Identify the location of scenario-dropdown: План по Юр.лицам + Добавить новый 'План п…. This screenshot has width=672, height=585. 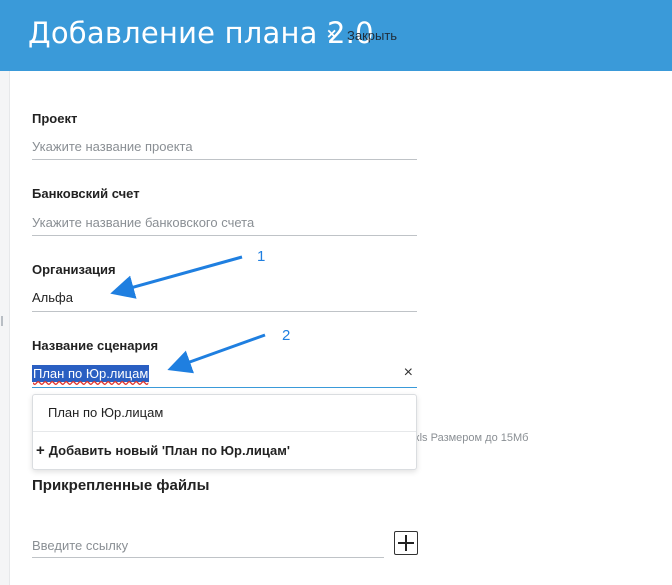
(224, 432).